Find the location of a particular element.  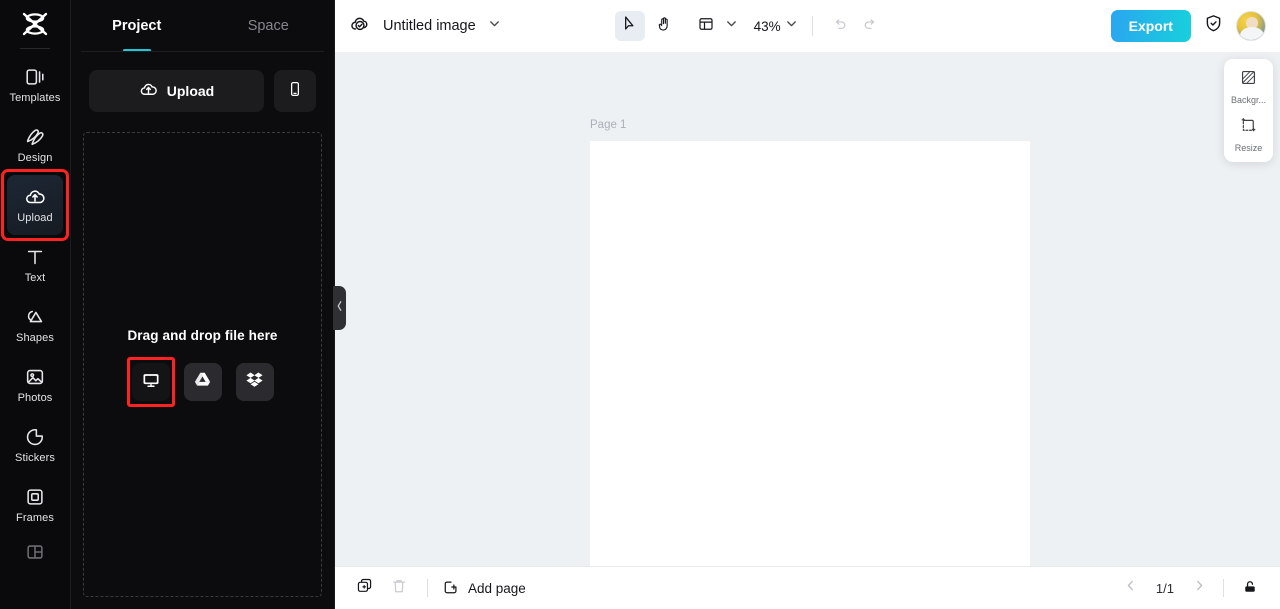

sidebar-item-photos: Photos is located at coordinates (35, 385).